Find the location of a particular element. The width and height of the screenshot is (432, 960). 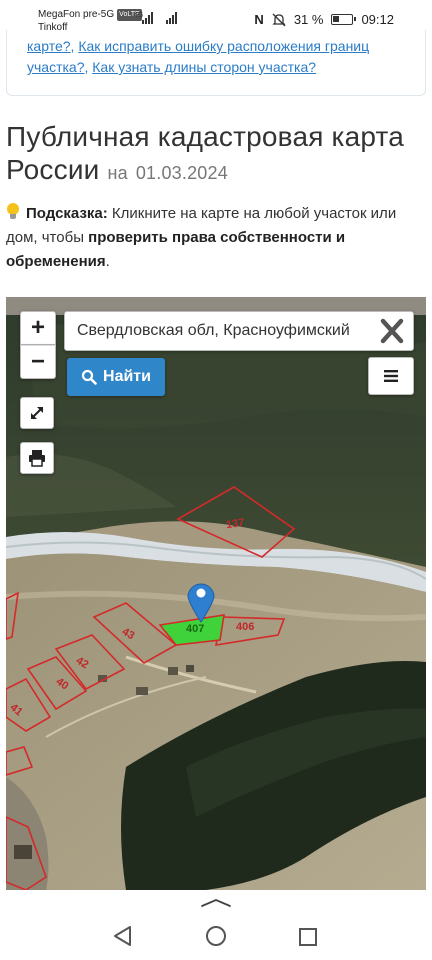

mute-icon is located at coordinates (279, 19).